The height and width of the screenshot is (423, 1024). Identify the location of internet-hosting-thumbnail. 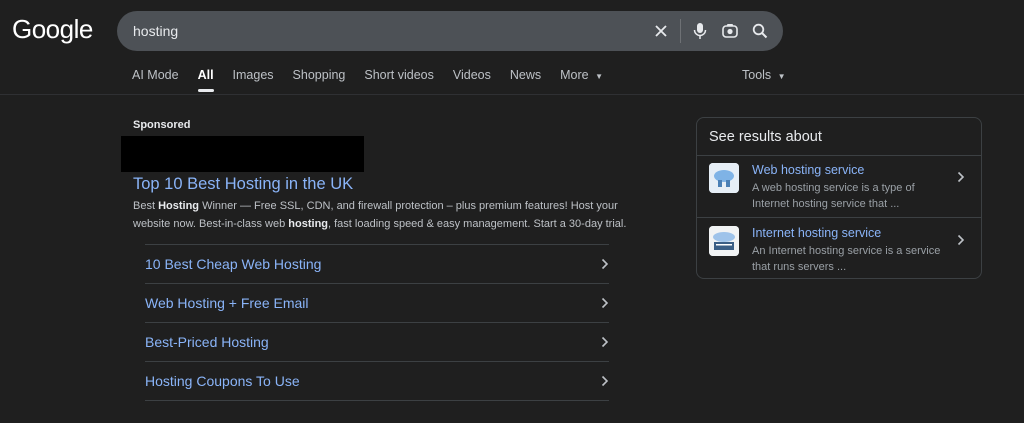
(724, 241).